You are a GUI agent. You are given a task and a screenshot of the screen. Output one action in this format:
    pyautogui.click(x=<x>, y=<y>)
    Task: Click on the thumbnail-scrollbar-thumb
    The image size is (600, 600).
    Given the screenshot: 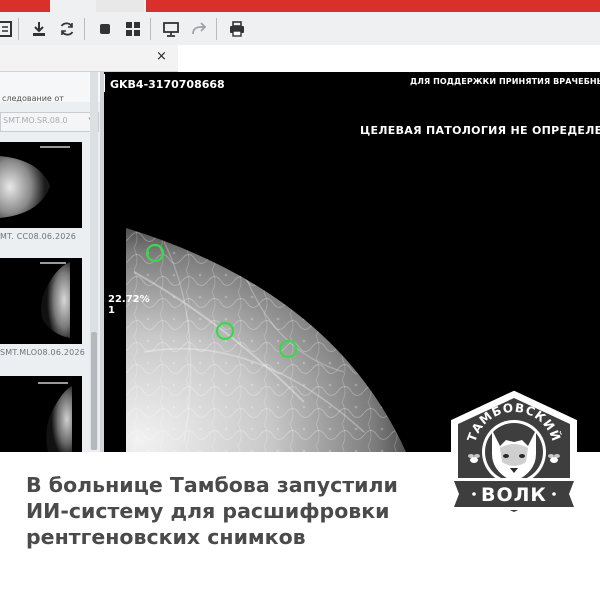 What is the action you would take?
    pyautogui.click(x=94, y=391)
    